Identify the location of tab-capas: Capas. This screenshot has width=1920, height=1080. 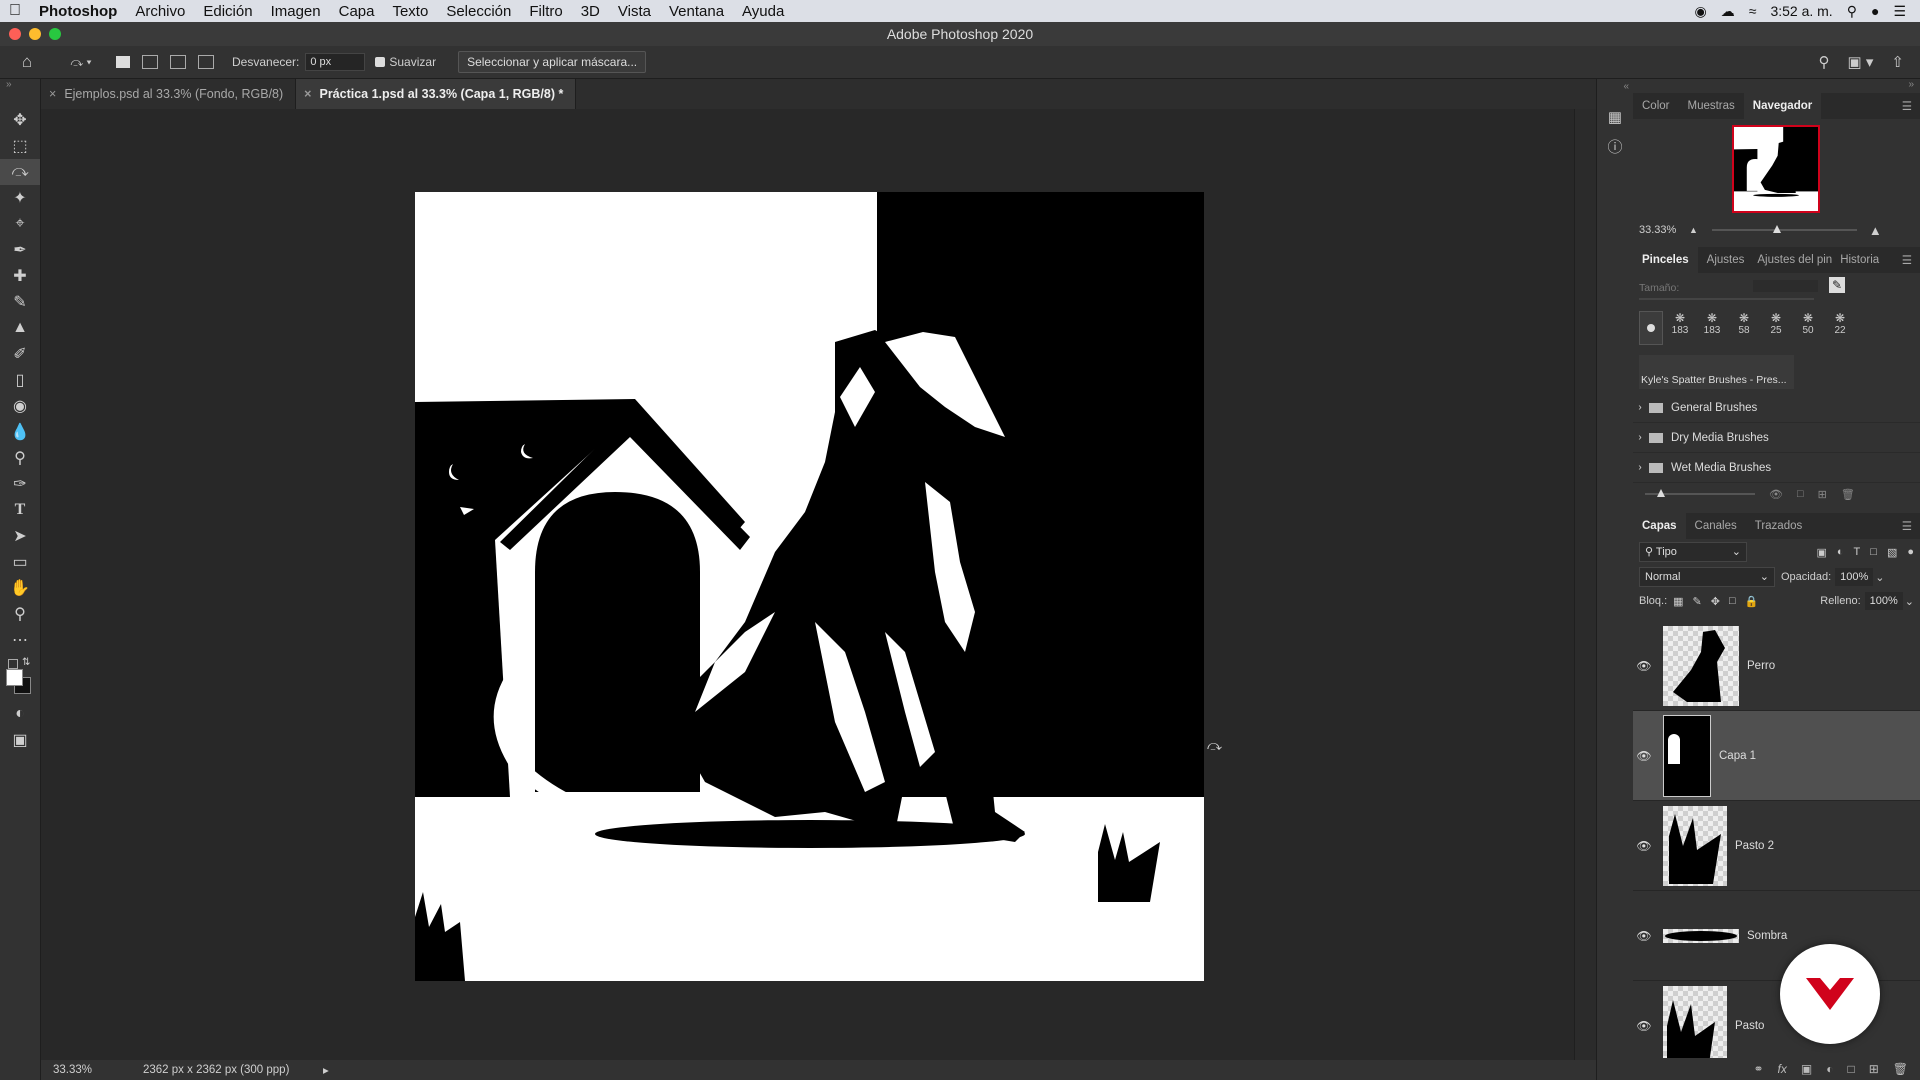
(1659, 526).